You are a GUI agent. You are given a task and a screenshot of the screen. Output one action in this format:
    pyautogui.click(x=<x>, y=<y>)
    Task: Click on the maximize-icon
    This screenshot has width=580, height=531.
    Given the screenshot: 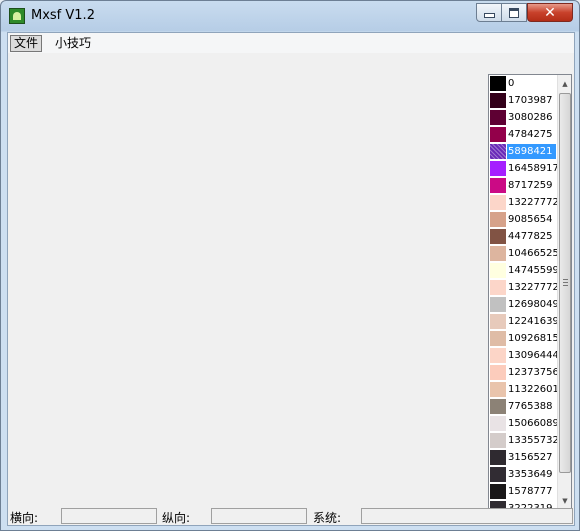 What is the action you would take?
    pyautogui.click(x=514, y=12)
    